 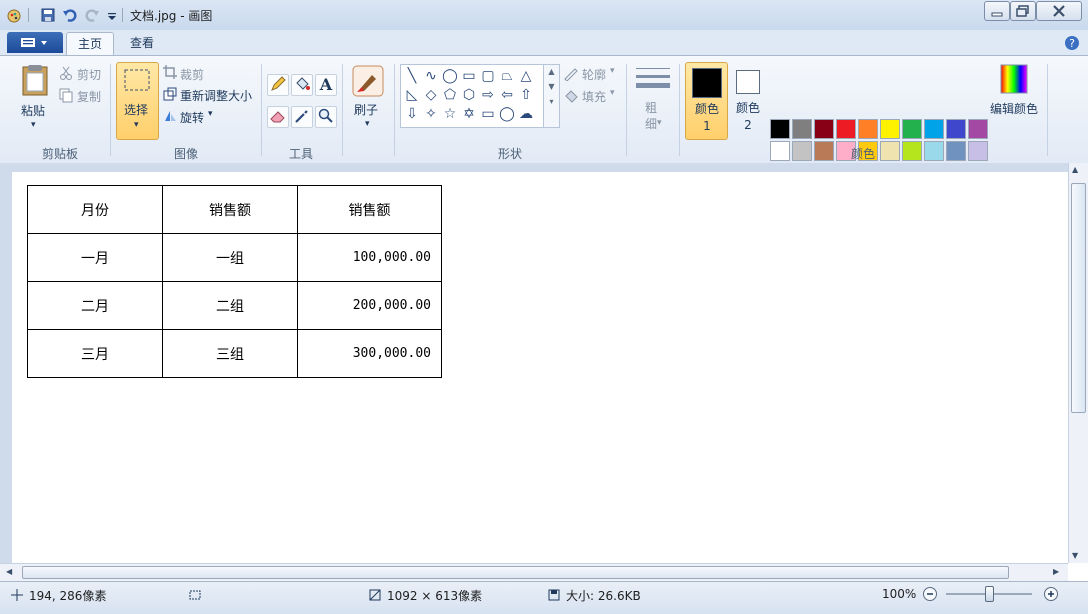 I want to click on up-arrow-shape-icon: ⇧, so click(x=526, y=95).